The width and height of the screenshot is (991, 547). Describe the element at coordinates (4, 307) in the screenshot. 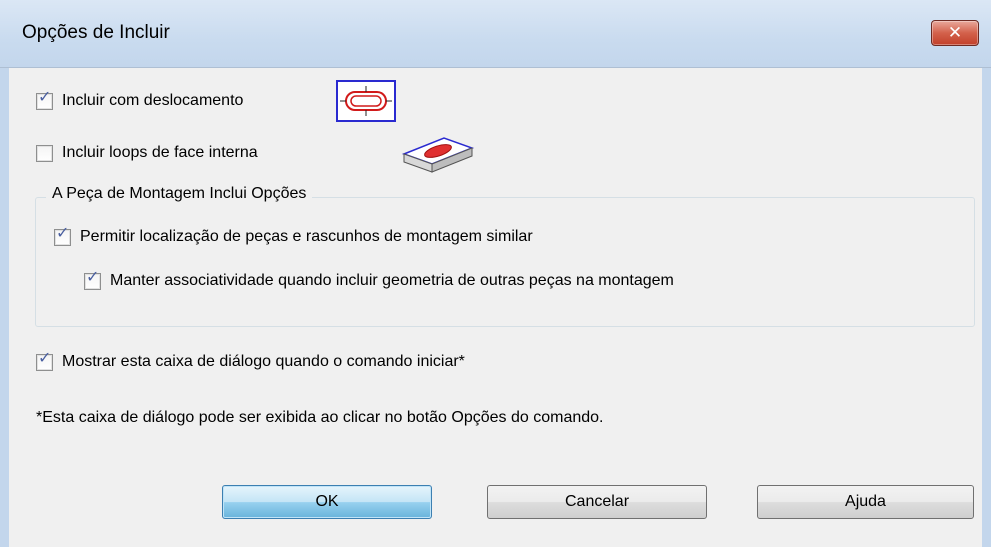

I see `window-frame-left` at that location.